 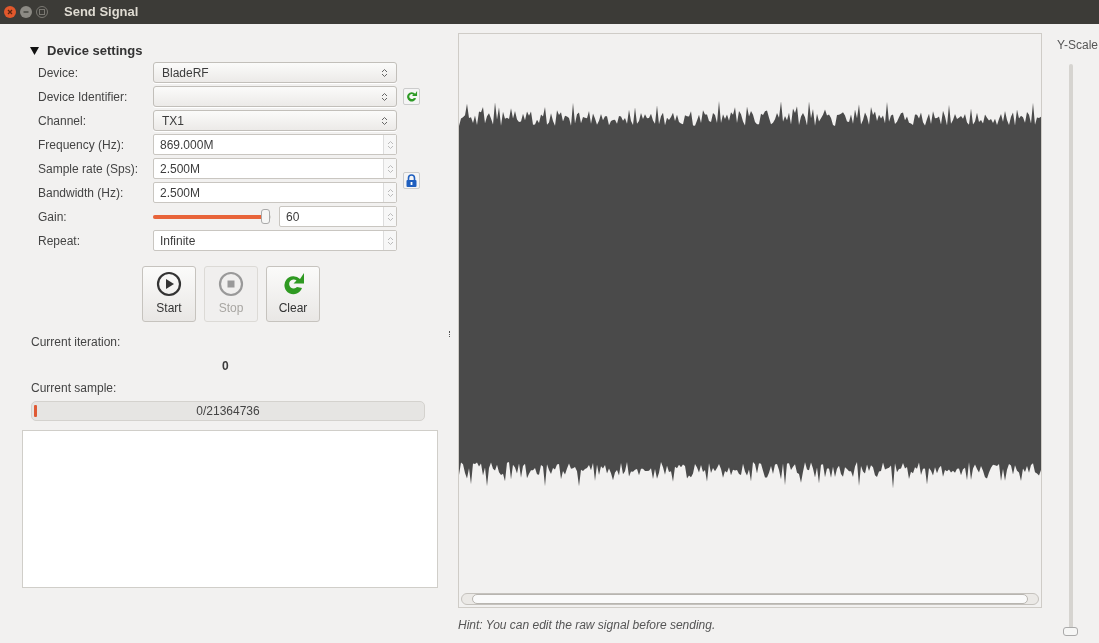 What do you see at coordinates (275, 96) in the screenshot?
I see `dropdown` at bounding box center [275, 96].